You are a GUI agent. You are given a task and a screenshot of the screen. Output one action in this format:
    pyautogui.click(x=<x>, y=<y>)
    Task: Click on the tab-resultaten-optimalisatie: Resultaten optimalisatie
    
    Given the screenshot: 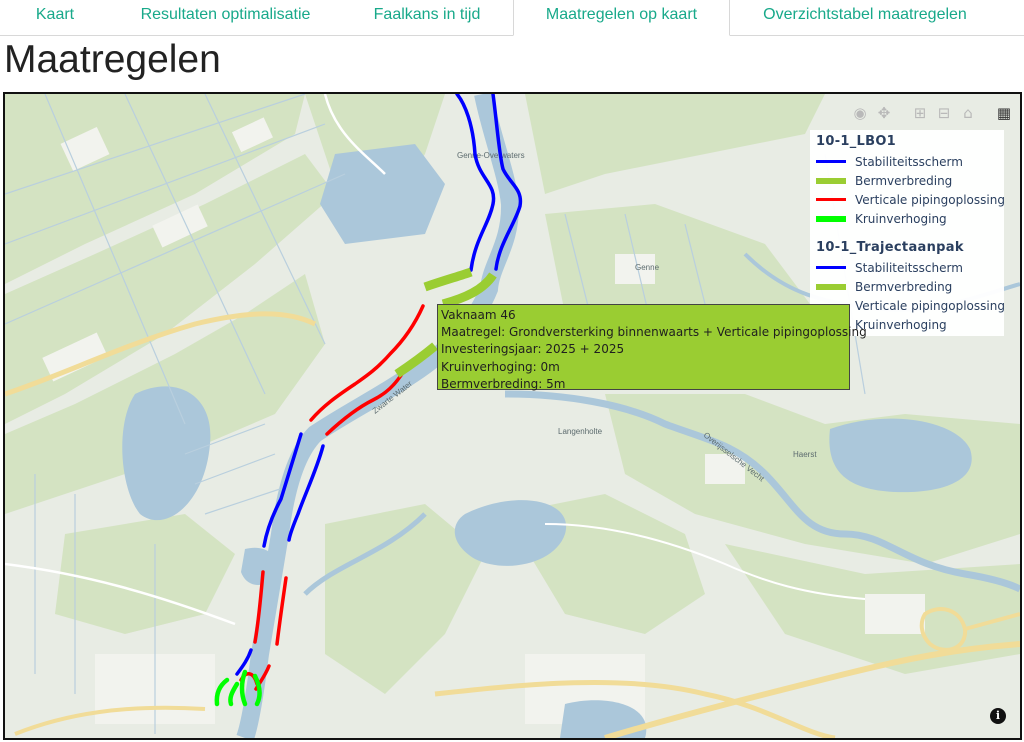 What is the action you would take?
    pyautogui.click(x=225, y=17)
    